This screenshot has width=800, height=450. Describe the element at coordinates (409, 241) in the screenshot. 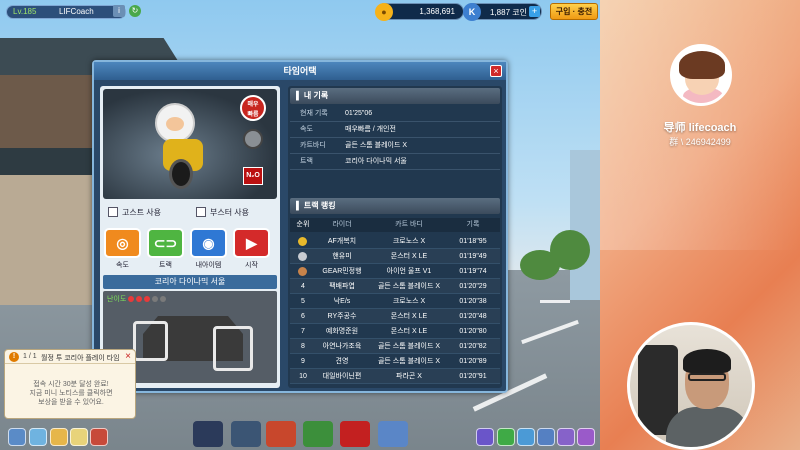

I see `kart-name: 크로노스 X` at that location.